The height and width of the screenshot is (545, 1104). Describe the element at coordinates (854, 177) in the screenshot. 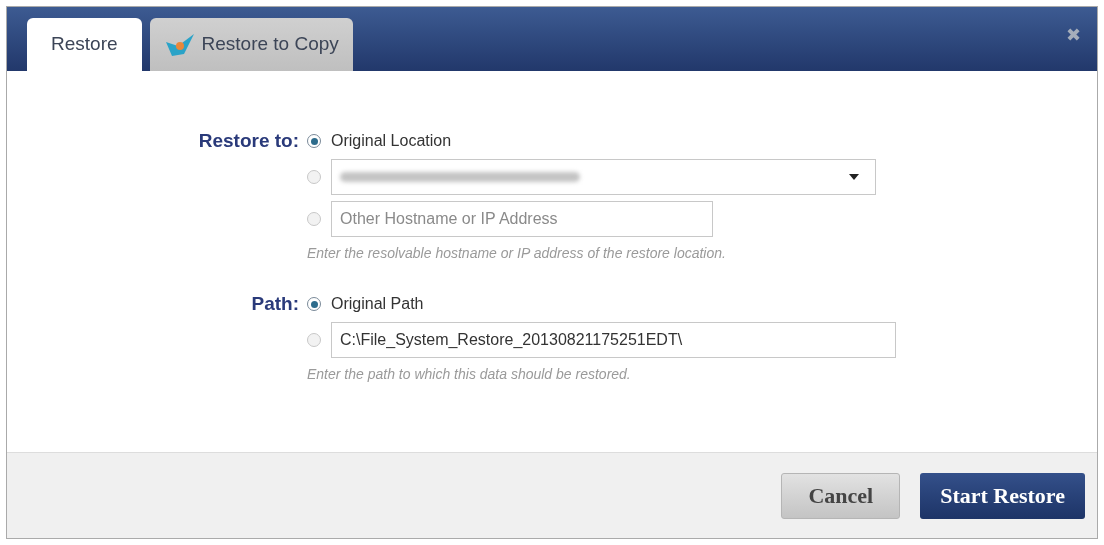

I see `dropdown-caret-icon` at that location.